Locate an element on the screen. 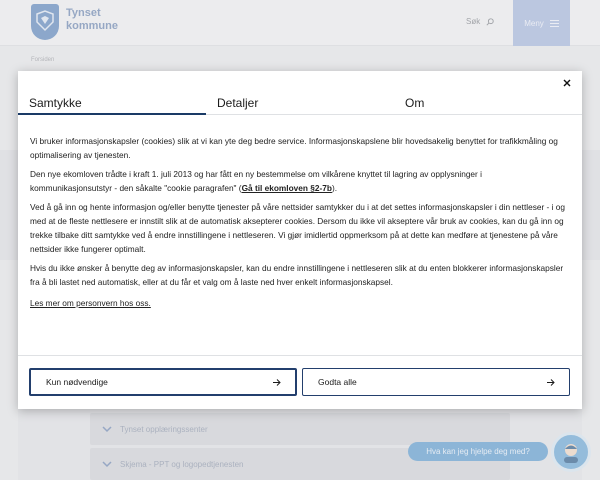  button-label: Kun nødvendige is located at coordinates (77, 382).